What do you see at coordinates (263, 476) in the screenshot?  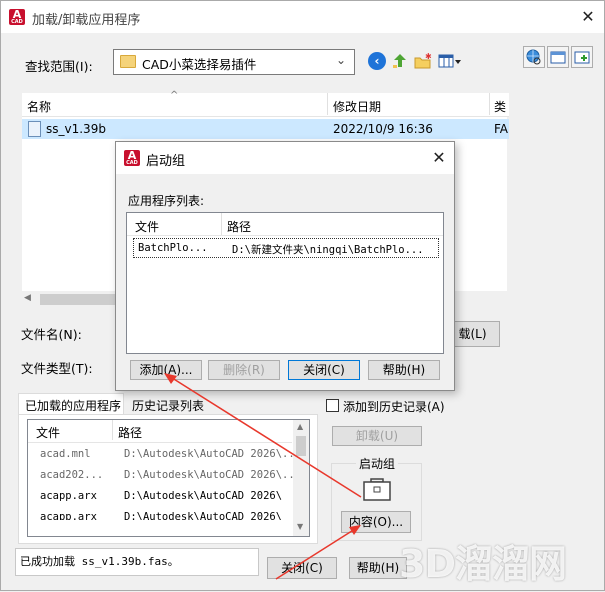 I see `annotation-arrows` at bounding box center [263, 476].